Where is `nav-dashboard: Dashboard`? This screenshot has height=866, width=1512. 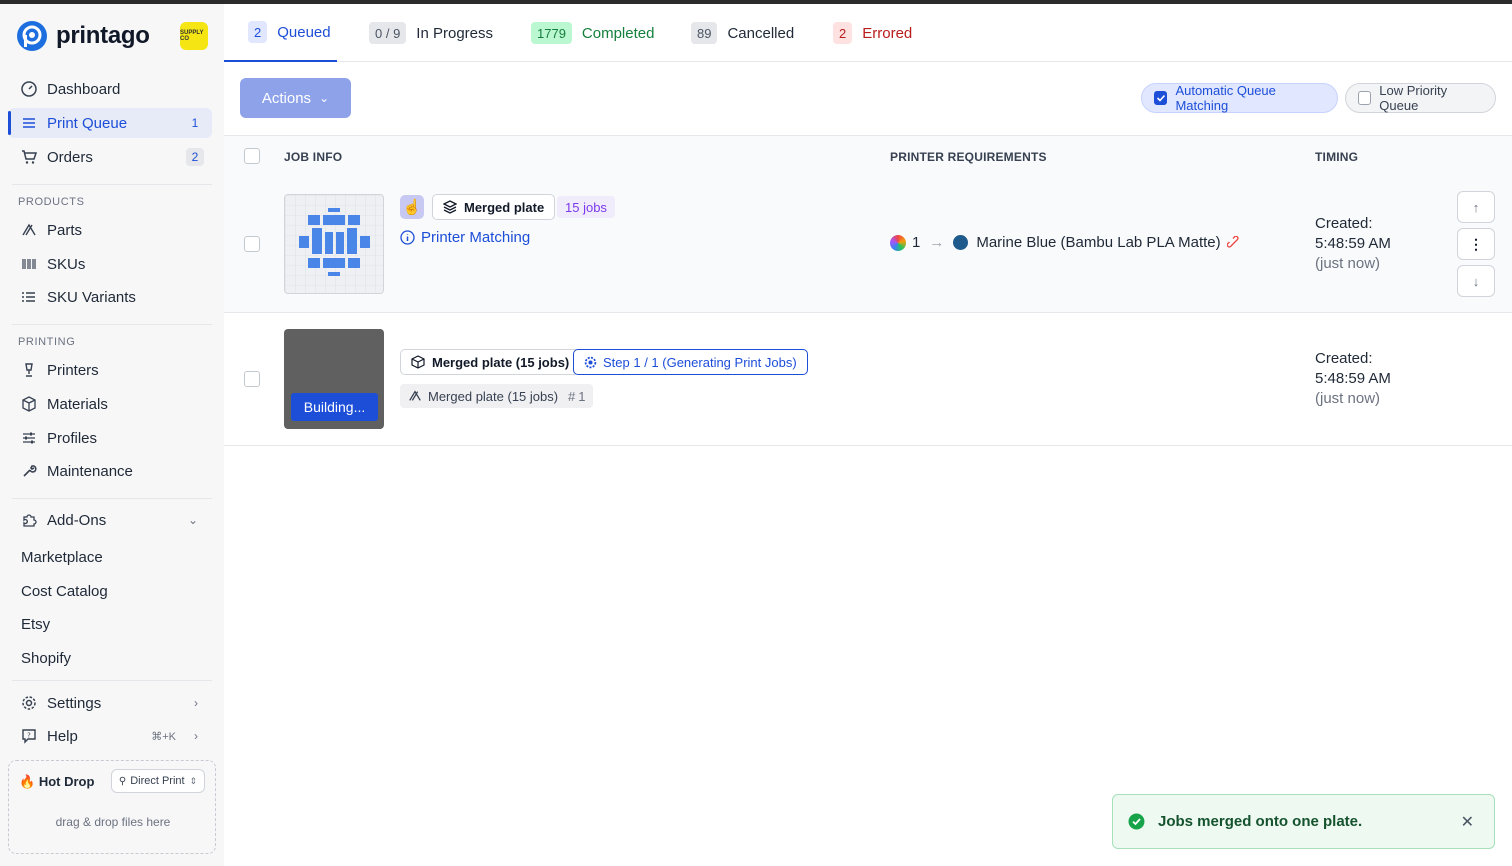
nav-dashboard: Dashboard is located at coordinates (110, 89).